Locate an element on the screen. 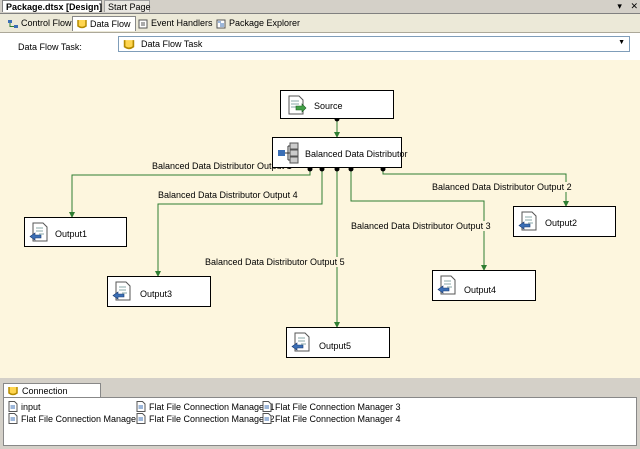 This screenshot has width=640, height=449. connection-manager-item: Flat File Connection Manager 2 is located at coordinates (205, 418).